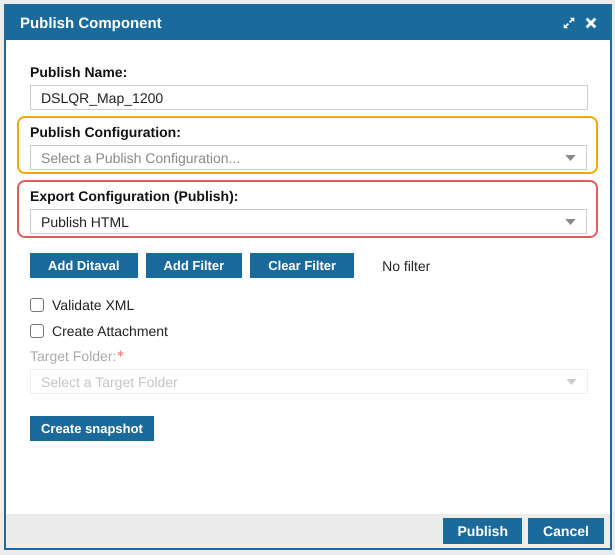 The image size is (615, 555). What do you see at coordinates (302, 265) in the screenshot?
I see `filter-button: Clear Filter` at bounding box center [302, 265].